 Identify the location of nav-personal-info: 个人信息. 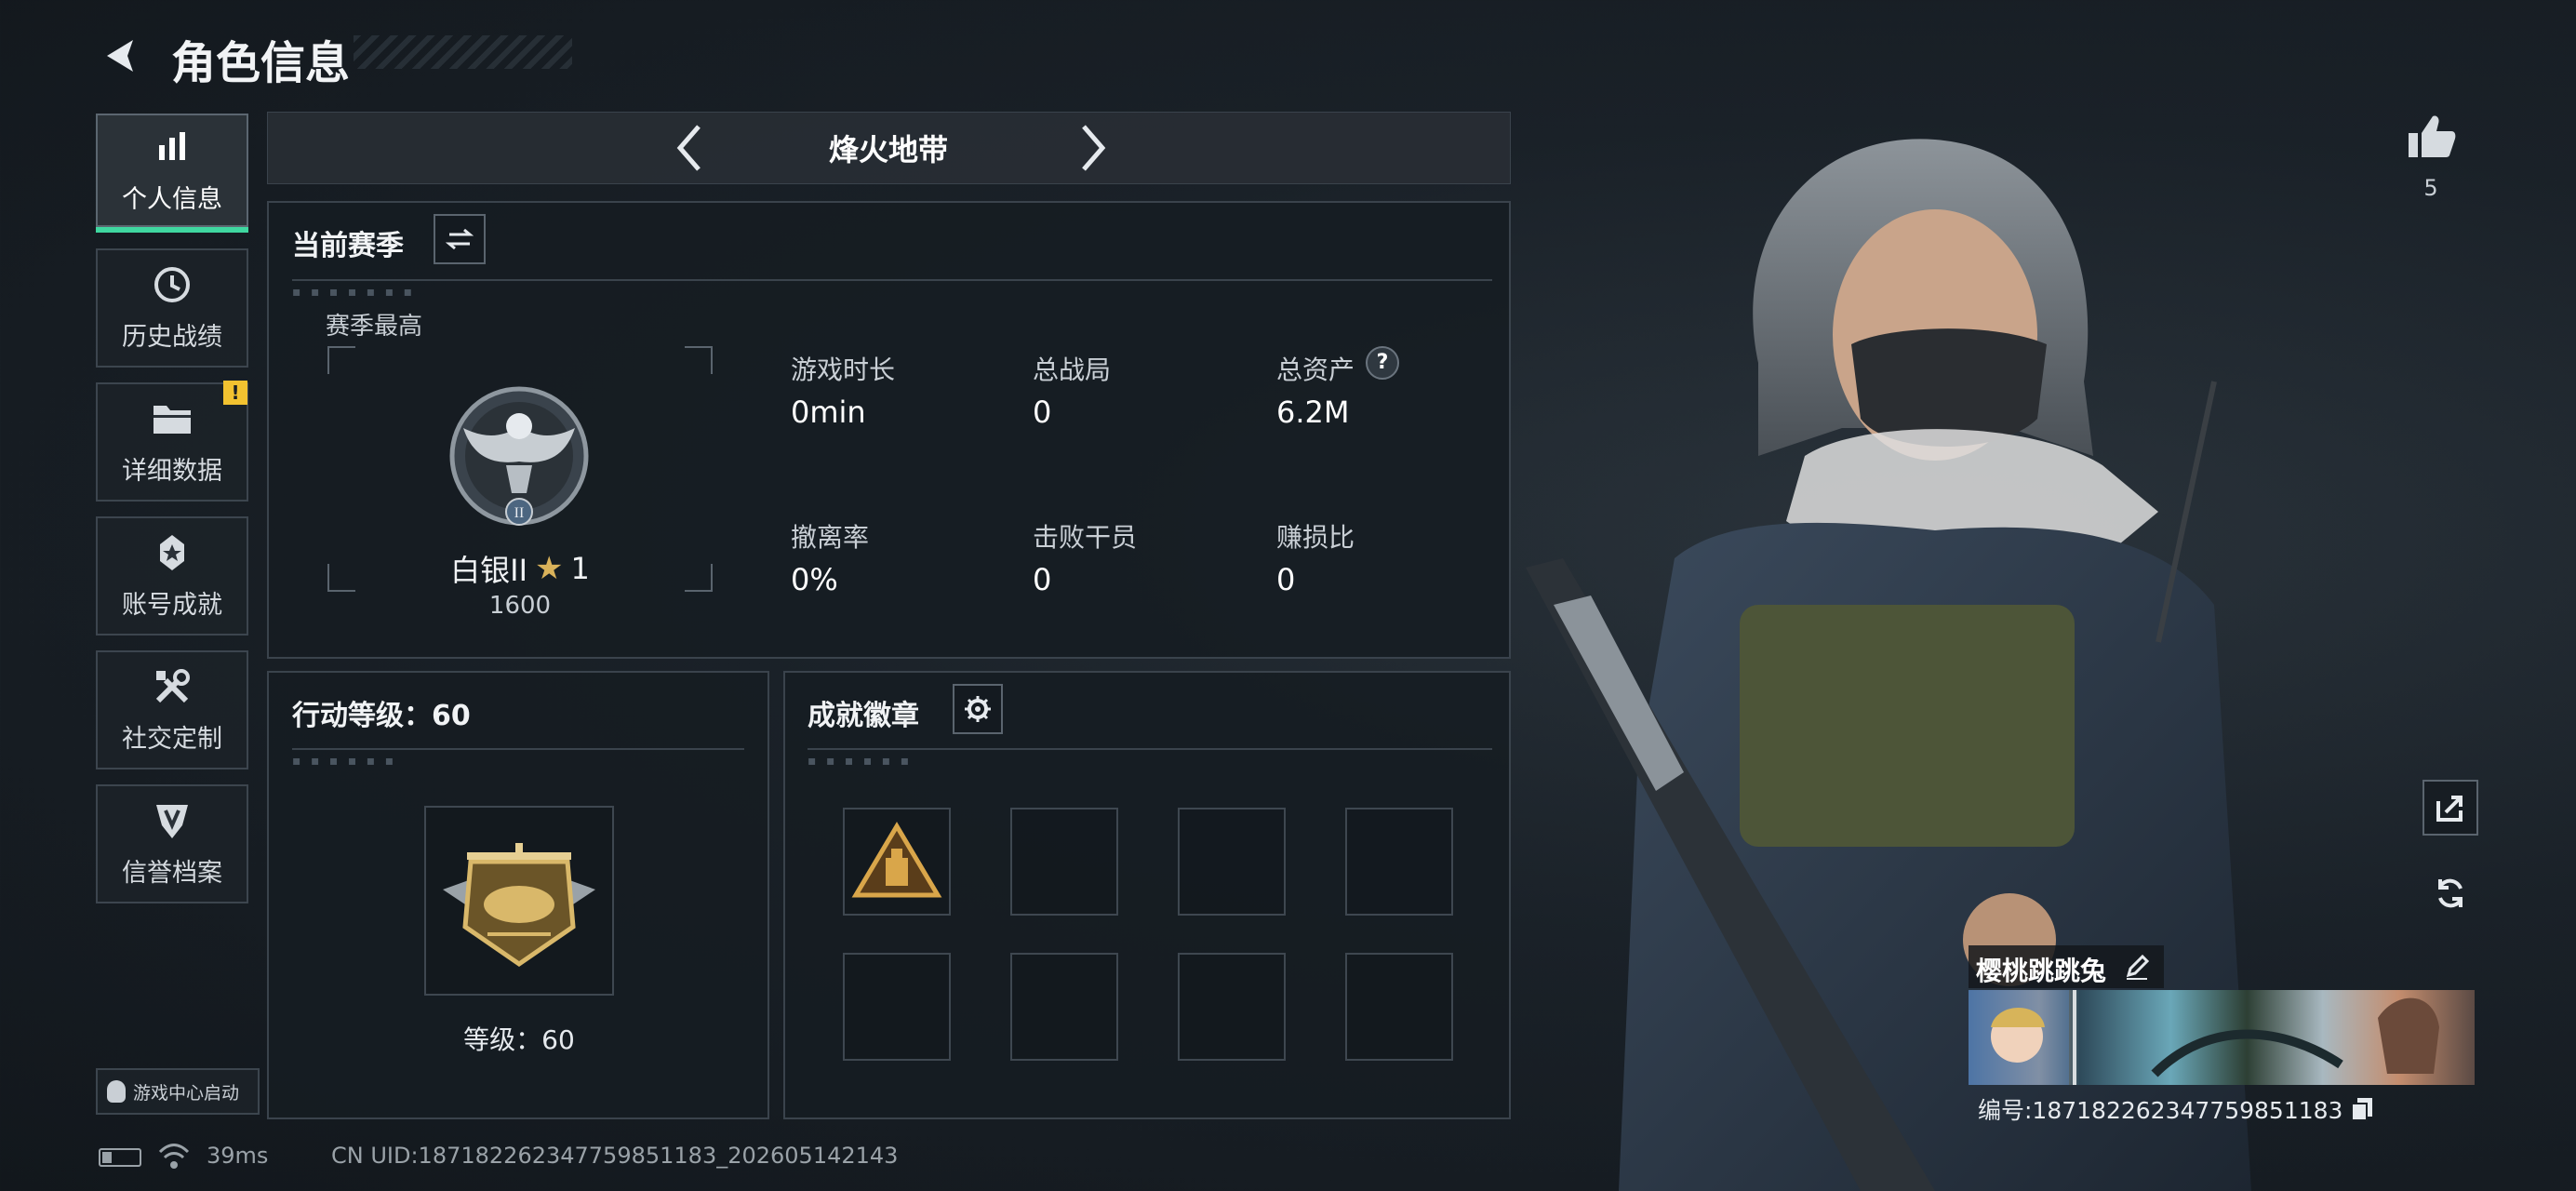
(172, 170).